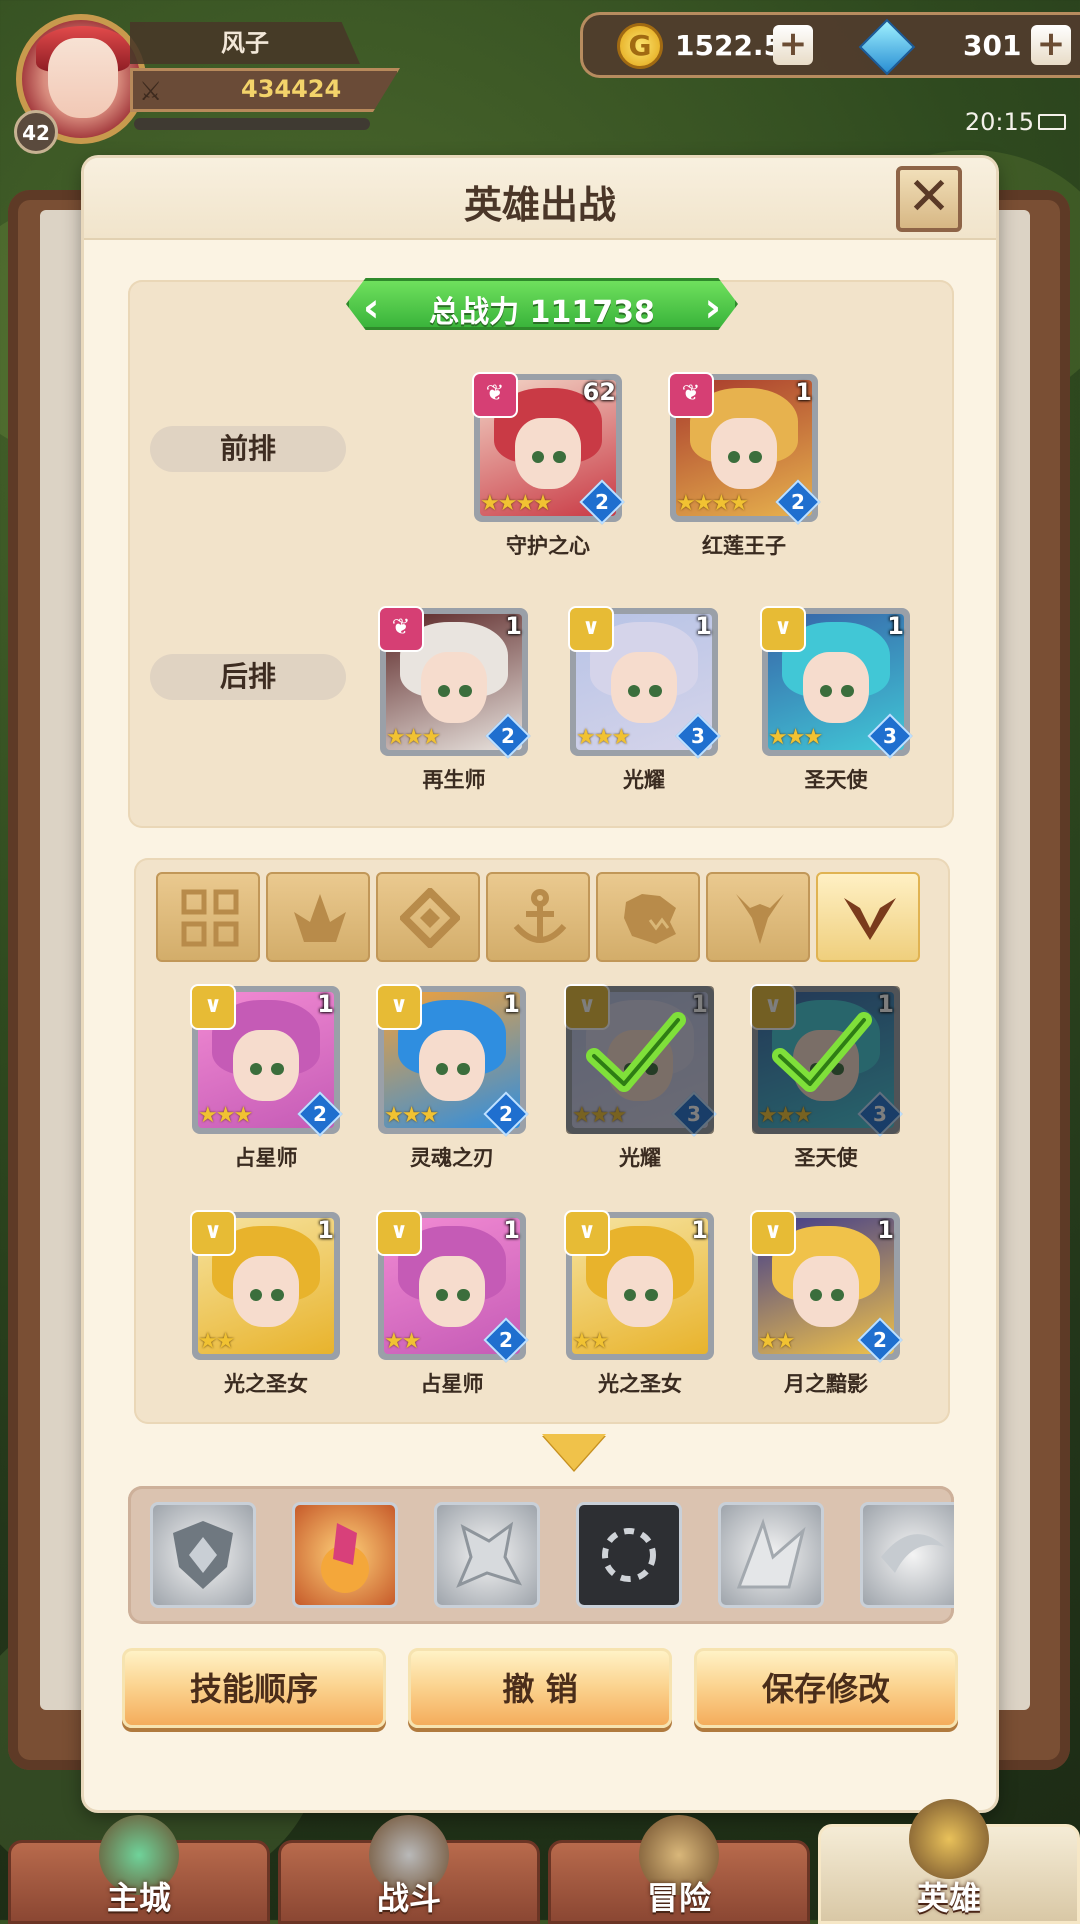 The height and width of the screenshot is (1924, 1080). What do you see at coordinates (208, 917) in the screenshot?
I see `filter-grid-button` at bounding box center [208, 917].